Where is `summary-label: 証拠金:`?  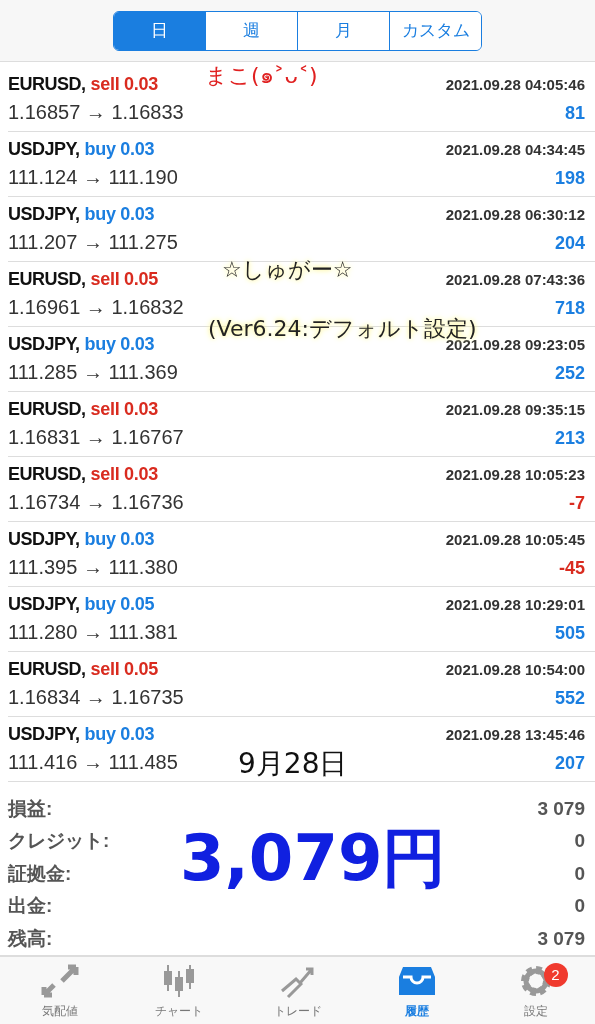 summary-label: 証拠金: is located at coordinates (40, 873).